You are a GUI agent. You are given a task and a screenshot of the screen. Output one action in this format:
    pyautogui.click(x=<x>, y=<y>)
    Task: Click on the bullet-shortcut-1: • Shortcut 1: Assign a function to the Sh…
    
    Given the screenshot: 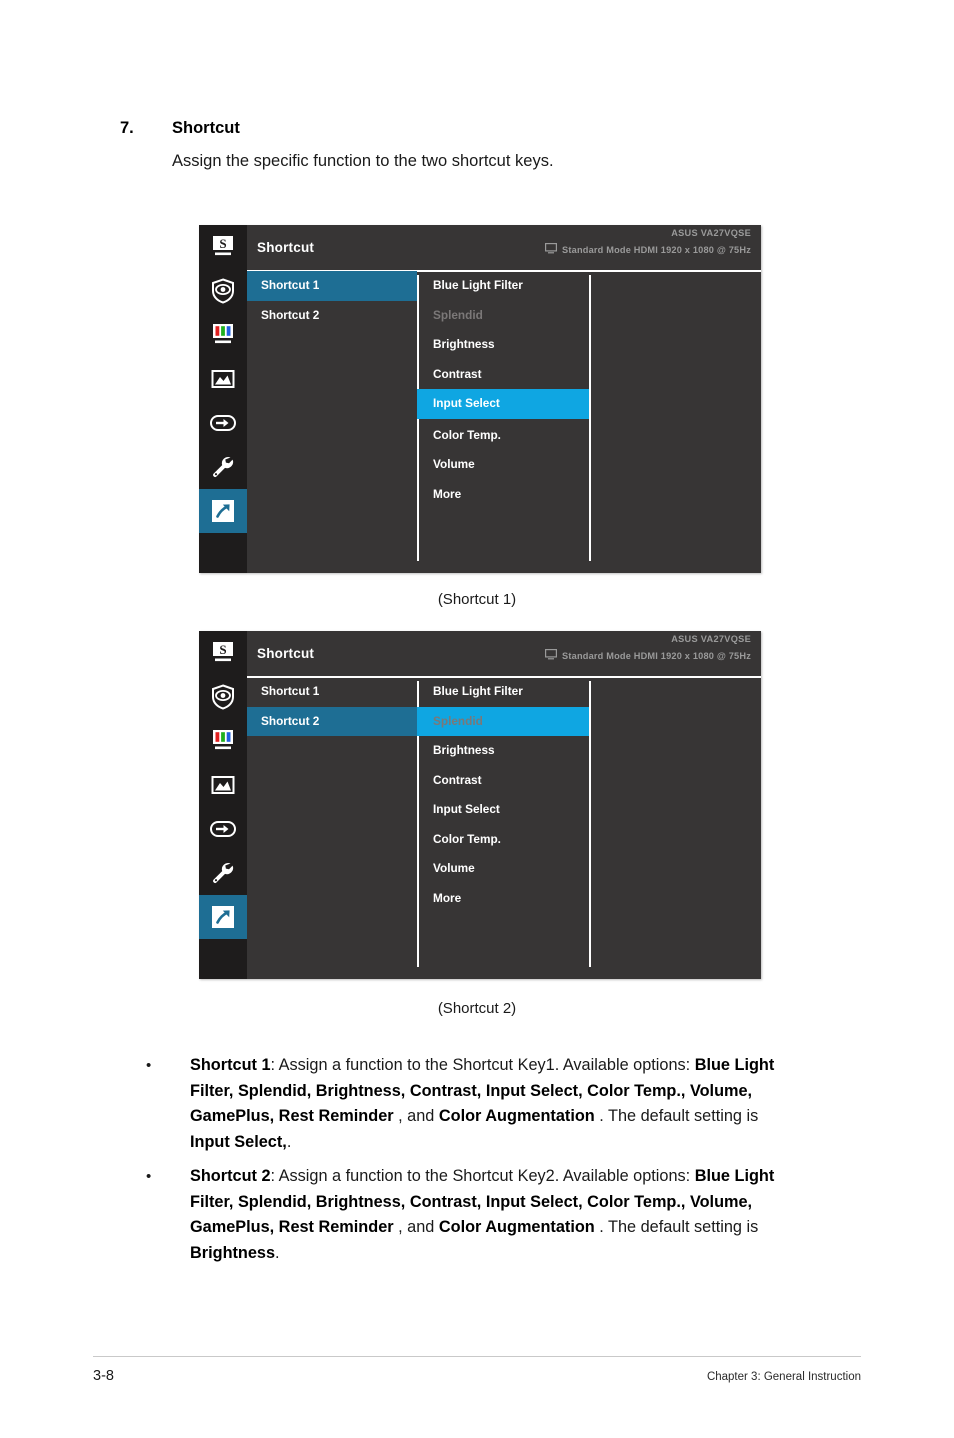 What is the action you would take?
    pyautogui.click(x=470, y=1104)
    